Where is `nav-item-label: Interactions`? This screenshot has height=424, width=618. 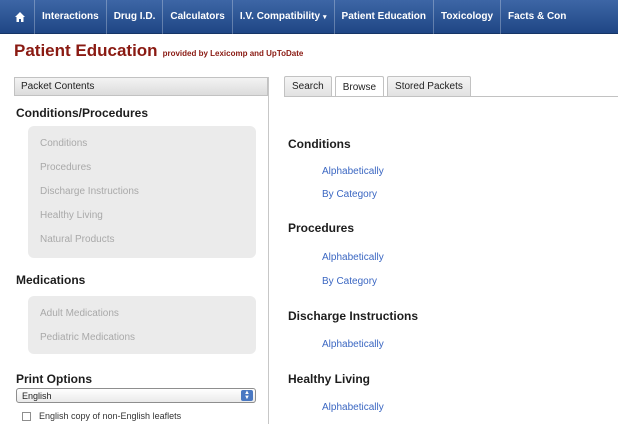 nav-item-label: Interactions is located at coordinates (70, 16).